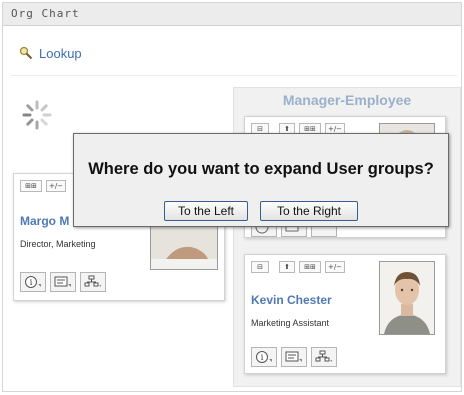 The width and height of the screenshot is (464, 395). I want to click on divider, so click(234, 75).